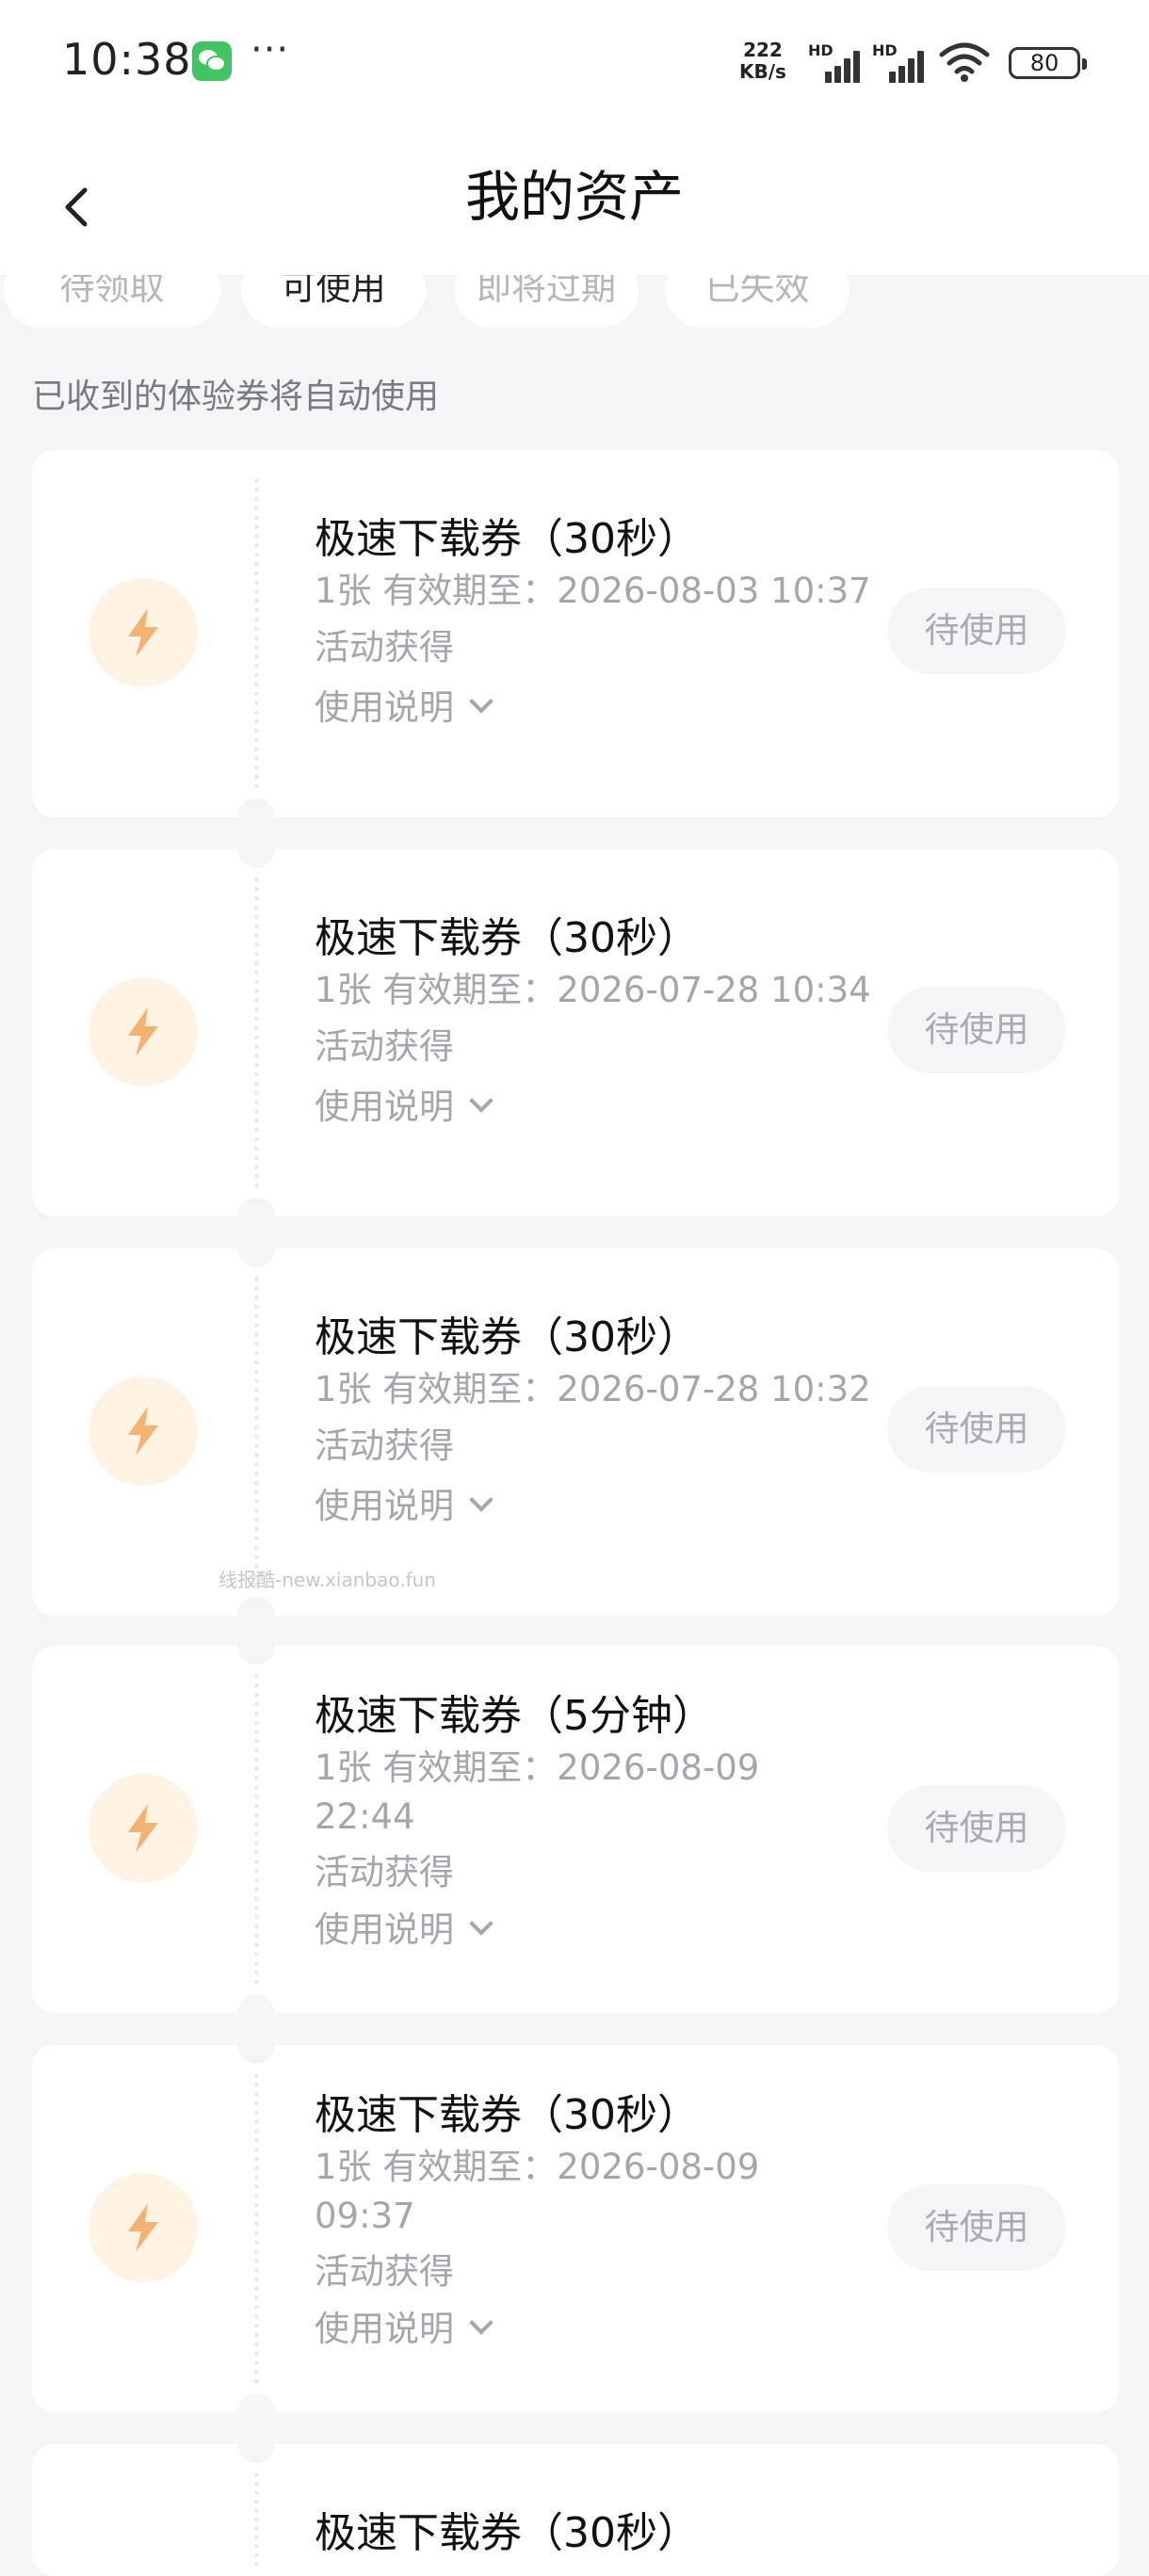  I want to click on status-time: 10:38, so click(127, 59).